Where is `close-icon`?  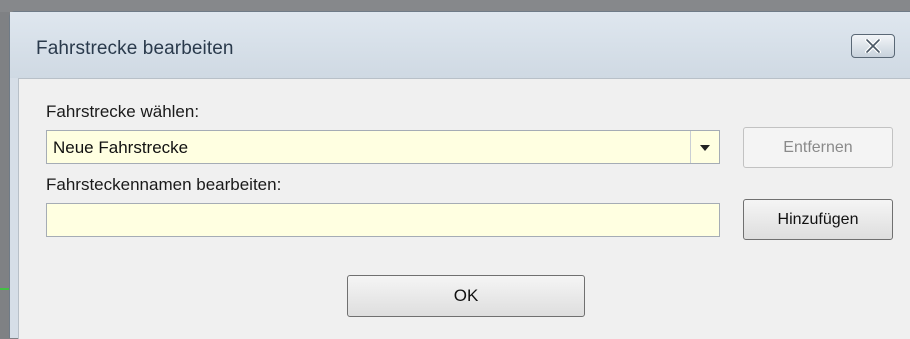
close-icon is located at coordinates (873, 46).